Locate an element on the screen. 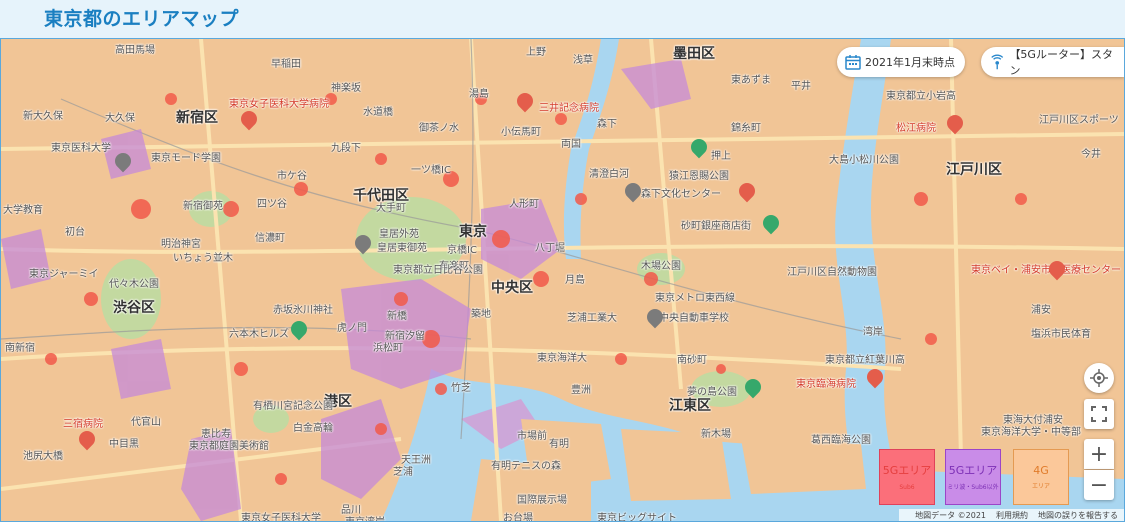 Image resolution: width=1125 pixels, height=522 pixels. ward-label: 新宿区 is located at coordinates (197, 118).